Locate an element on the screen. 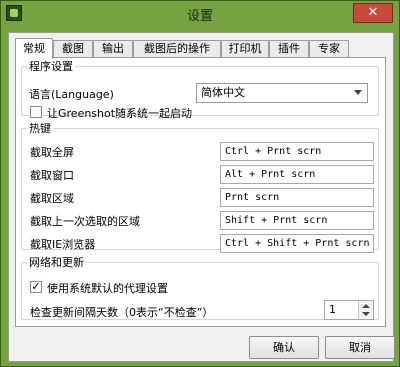 Image resolution: width=400 pixels, height=367 pixels. hotkey-input-last-region: Shift + Prnt scrn is located at coordinates (297, 220).